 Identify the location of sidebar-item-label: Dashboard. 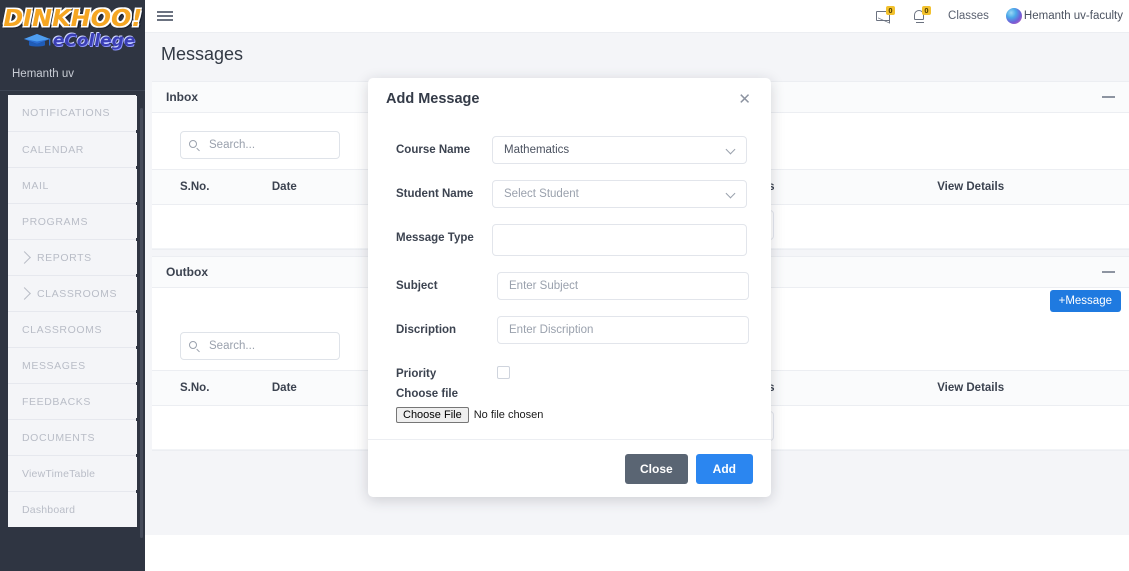
(49, 509).